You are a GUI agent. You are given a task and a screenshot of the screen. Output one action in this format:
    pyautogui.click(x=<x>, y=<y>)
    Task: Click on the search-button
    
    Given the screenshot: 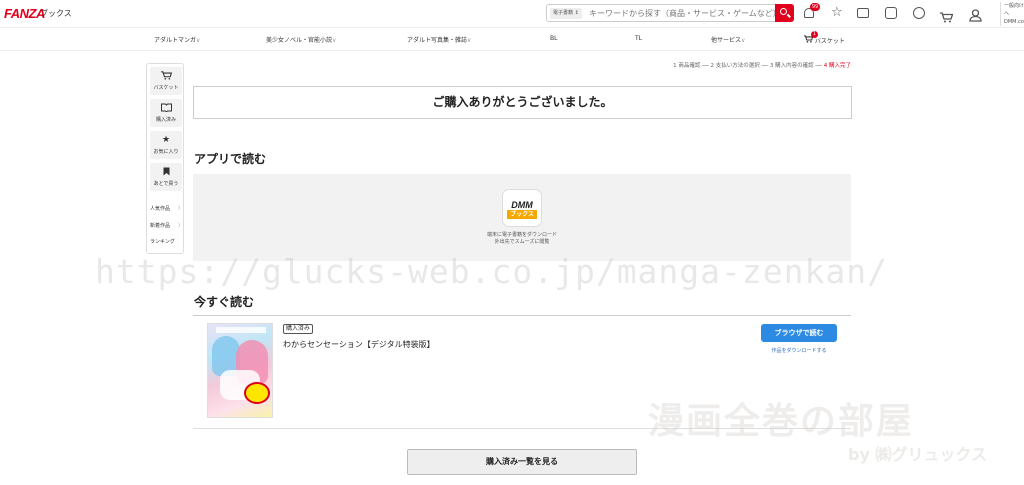 What is the action you would take?
    pyautogui.click(x=784, y=13)
    